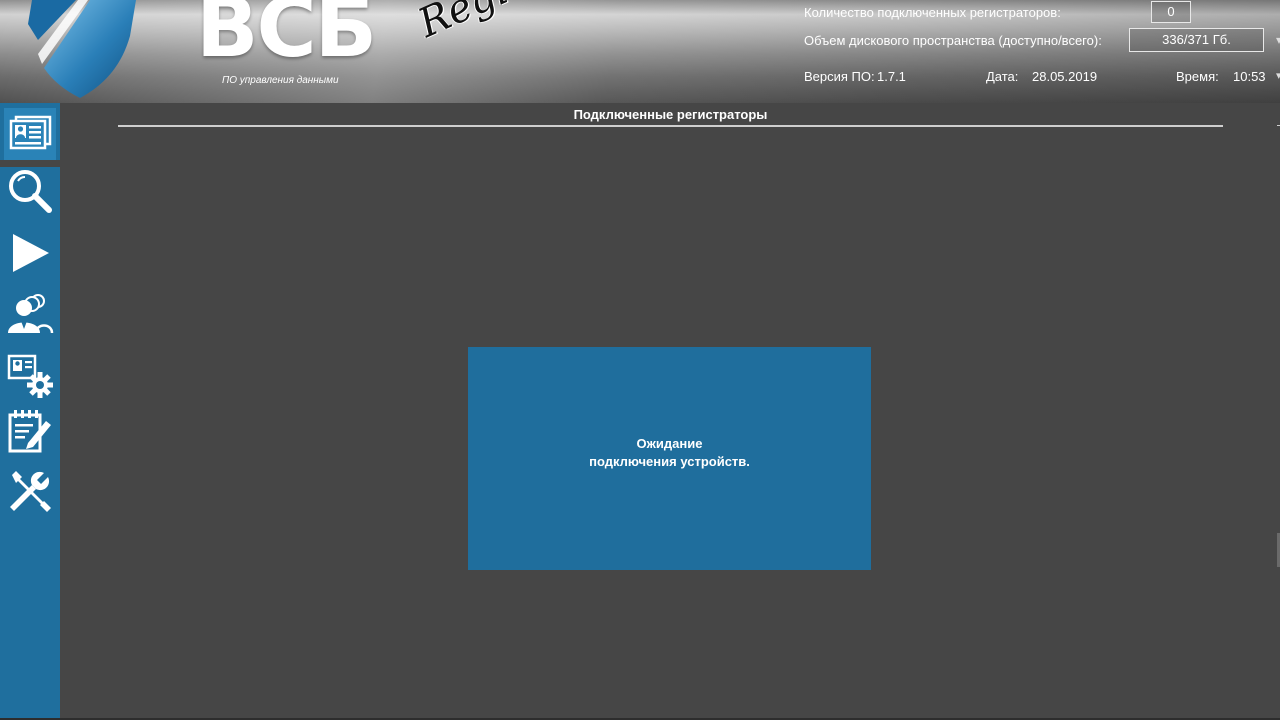 The image size is (1280, 720). What do you see at coordinates (1197, 76) in the screenshot?
I see `time-label: Время:` at bounding box center [1197, 76].